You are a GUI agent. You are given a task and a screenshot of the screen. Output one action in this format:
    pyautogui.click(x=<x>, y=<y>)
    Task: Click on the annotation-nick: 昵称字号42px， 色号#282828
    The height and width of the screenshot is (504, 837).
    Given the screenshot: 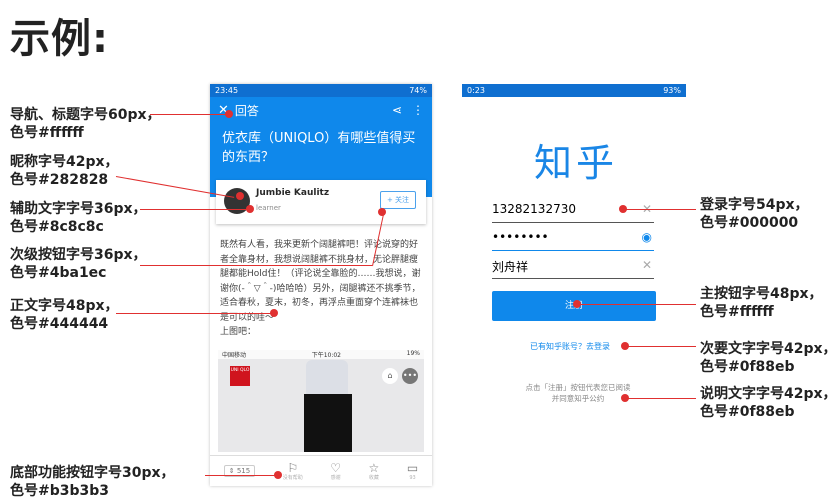 What is the action you would take?
    pyautogui.click(x=64, y=171)
    